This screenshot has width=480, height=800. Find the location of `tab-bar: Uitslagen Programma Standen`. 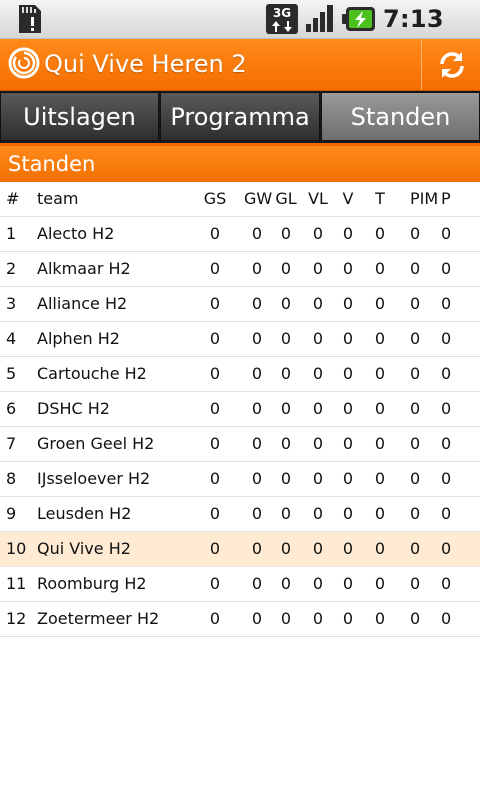

tab-bar: Uitslagen Programma Standen is located at coordinates (240, 117).